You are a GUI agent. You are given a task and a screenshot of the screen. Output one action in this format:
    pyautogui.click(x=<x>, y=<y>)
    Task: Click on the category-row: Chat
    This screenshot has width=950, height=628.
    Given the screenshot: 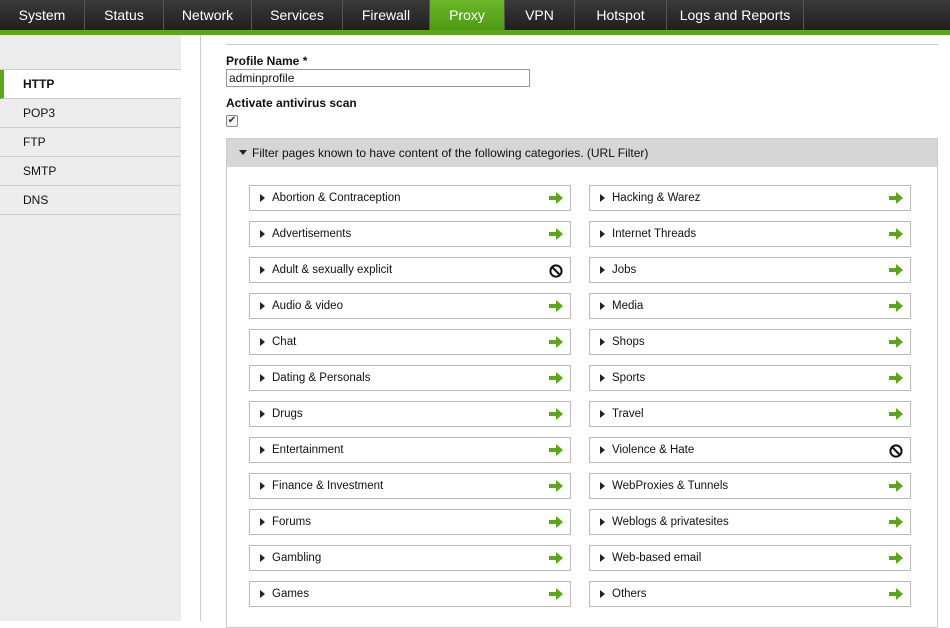 What is the action you would take?
    pyautogui.click(x=410, y=342)
    